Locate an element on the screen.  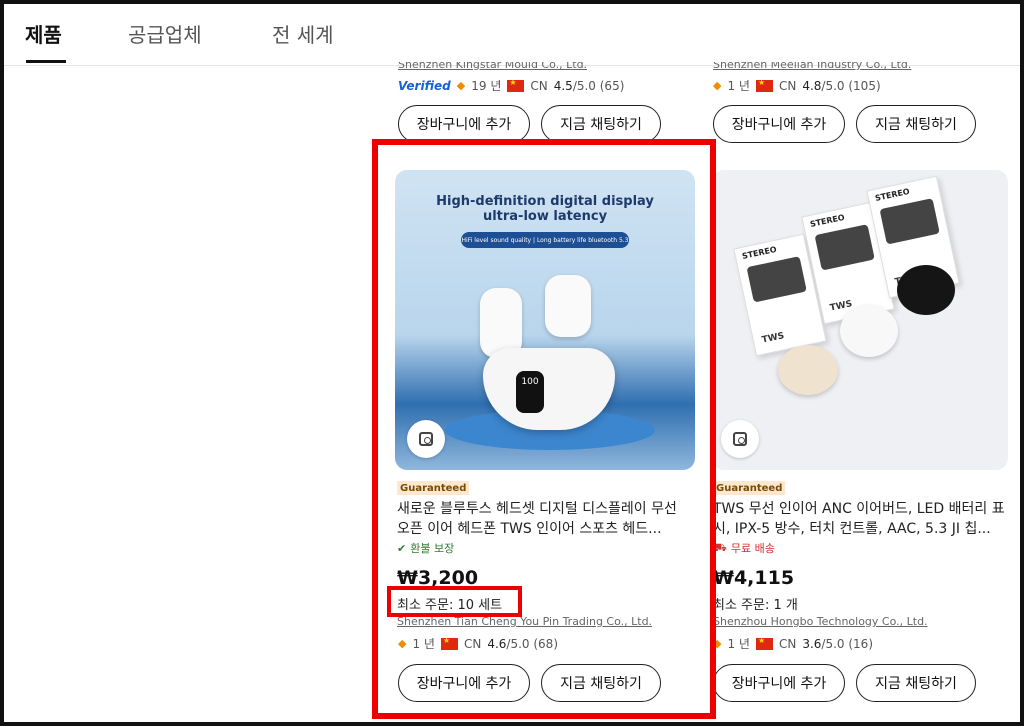
supplier-link: Shenzhen Kingstar Mould Co., Ltd. is located at coordinates (548, 67).